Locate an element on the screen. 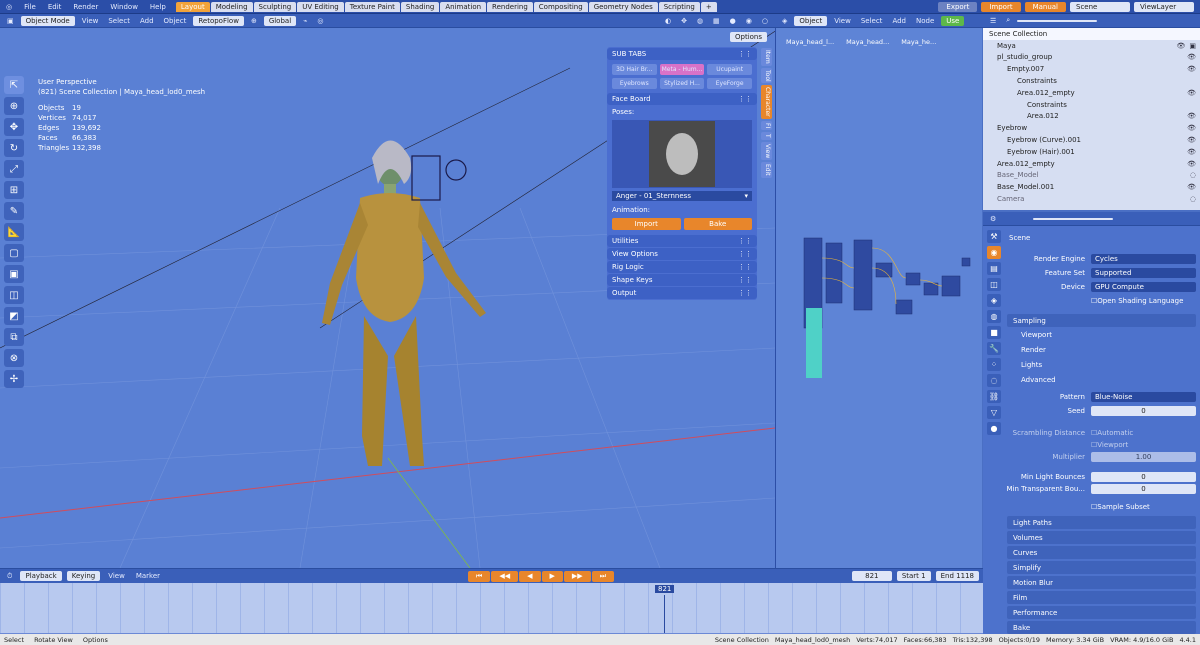 The height and width of the screenshot is (645, 1200). use-nodes-toggle: Use is located at coordinates (953, 20).